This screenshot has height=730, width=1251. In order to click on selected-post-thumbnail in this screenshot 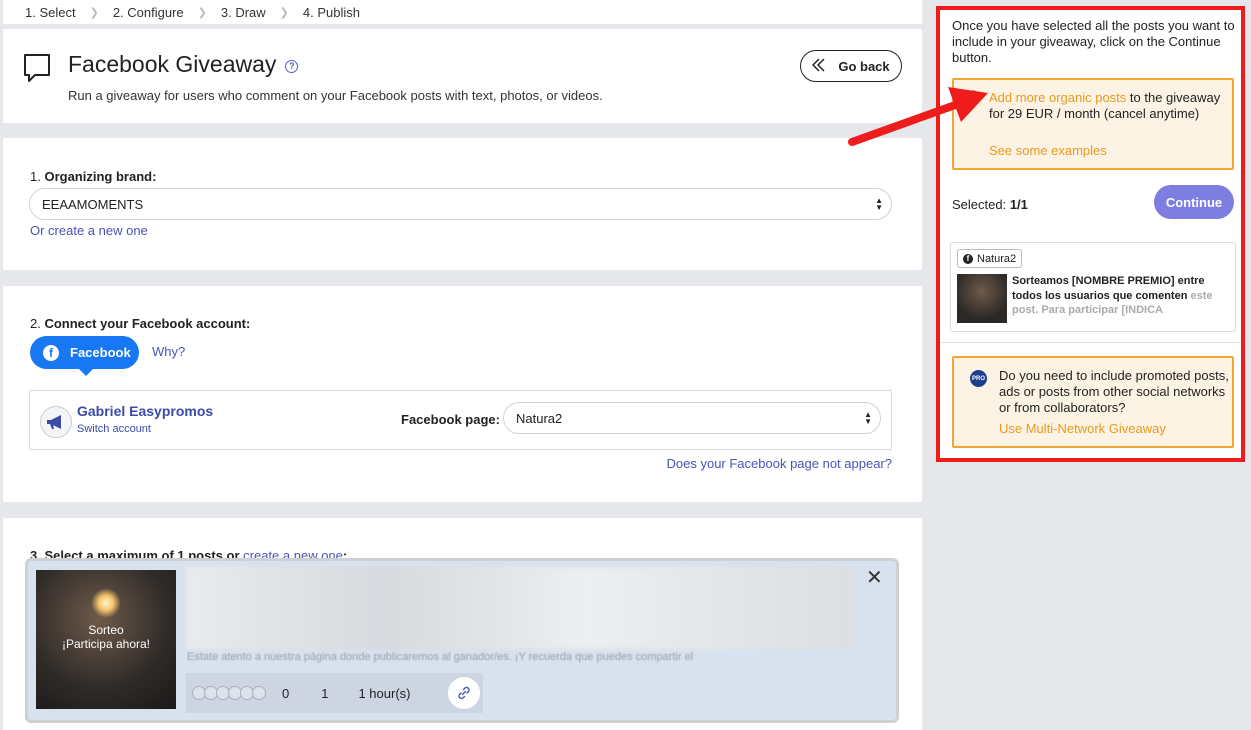, I will do `click(982, 298)`.